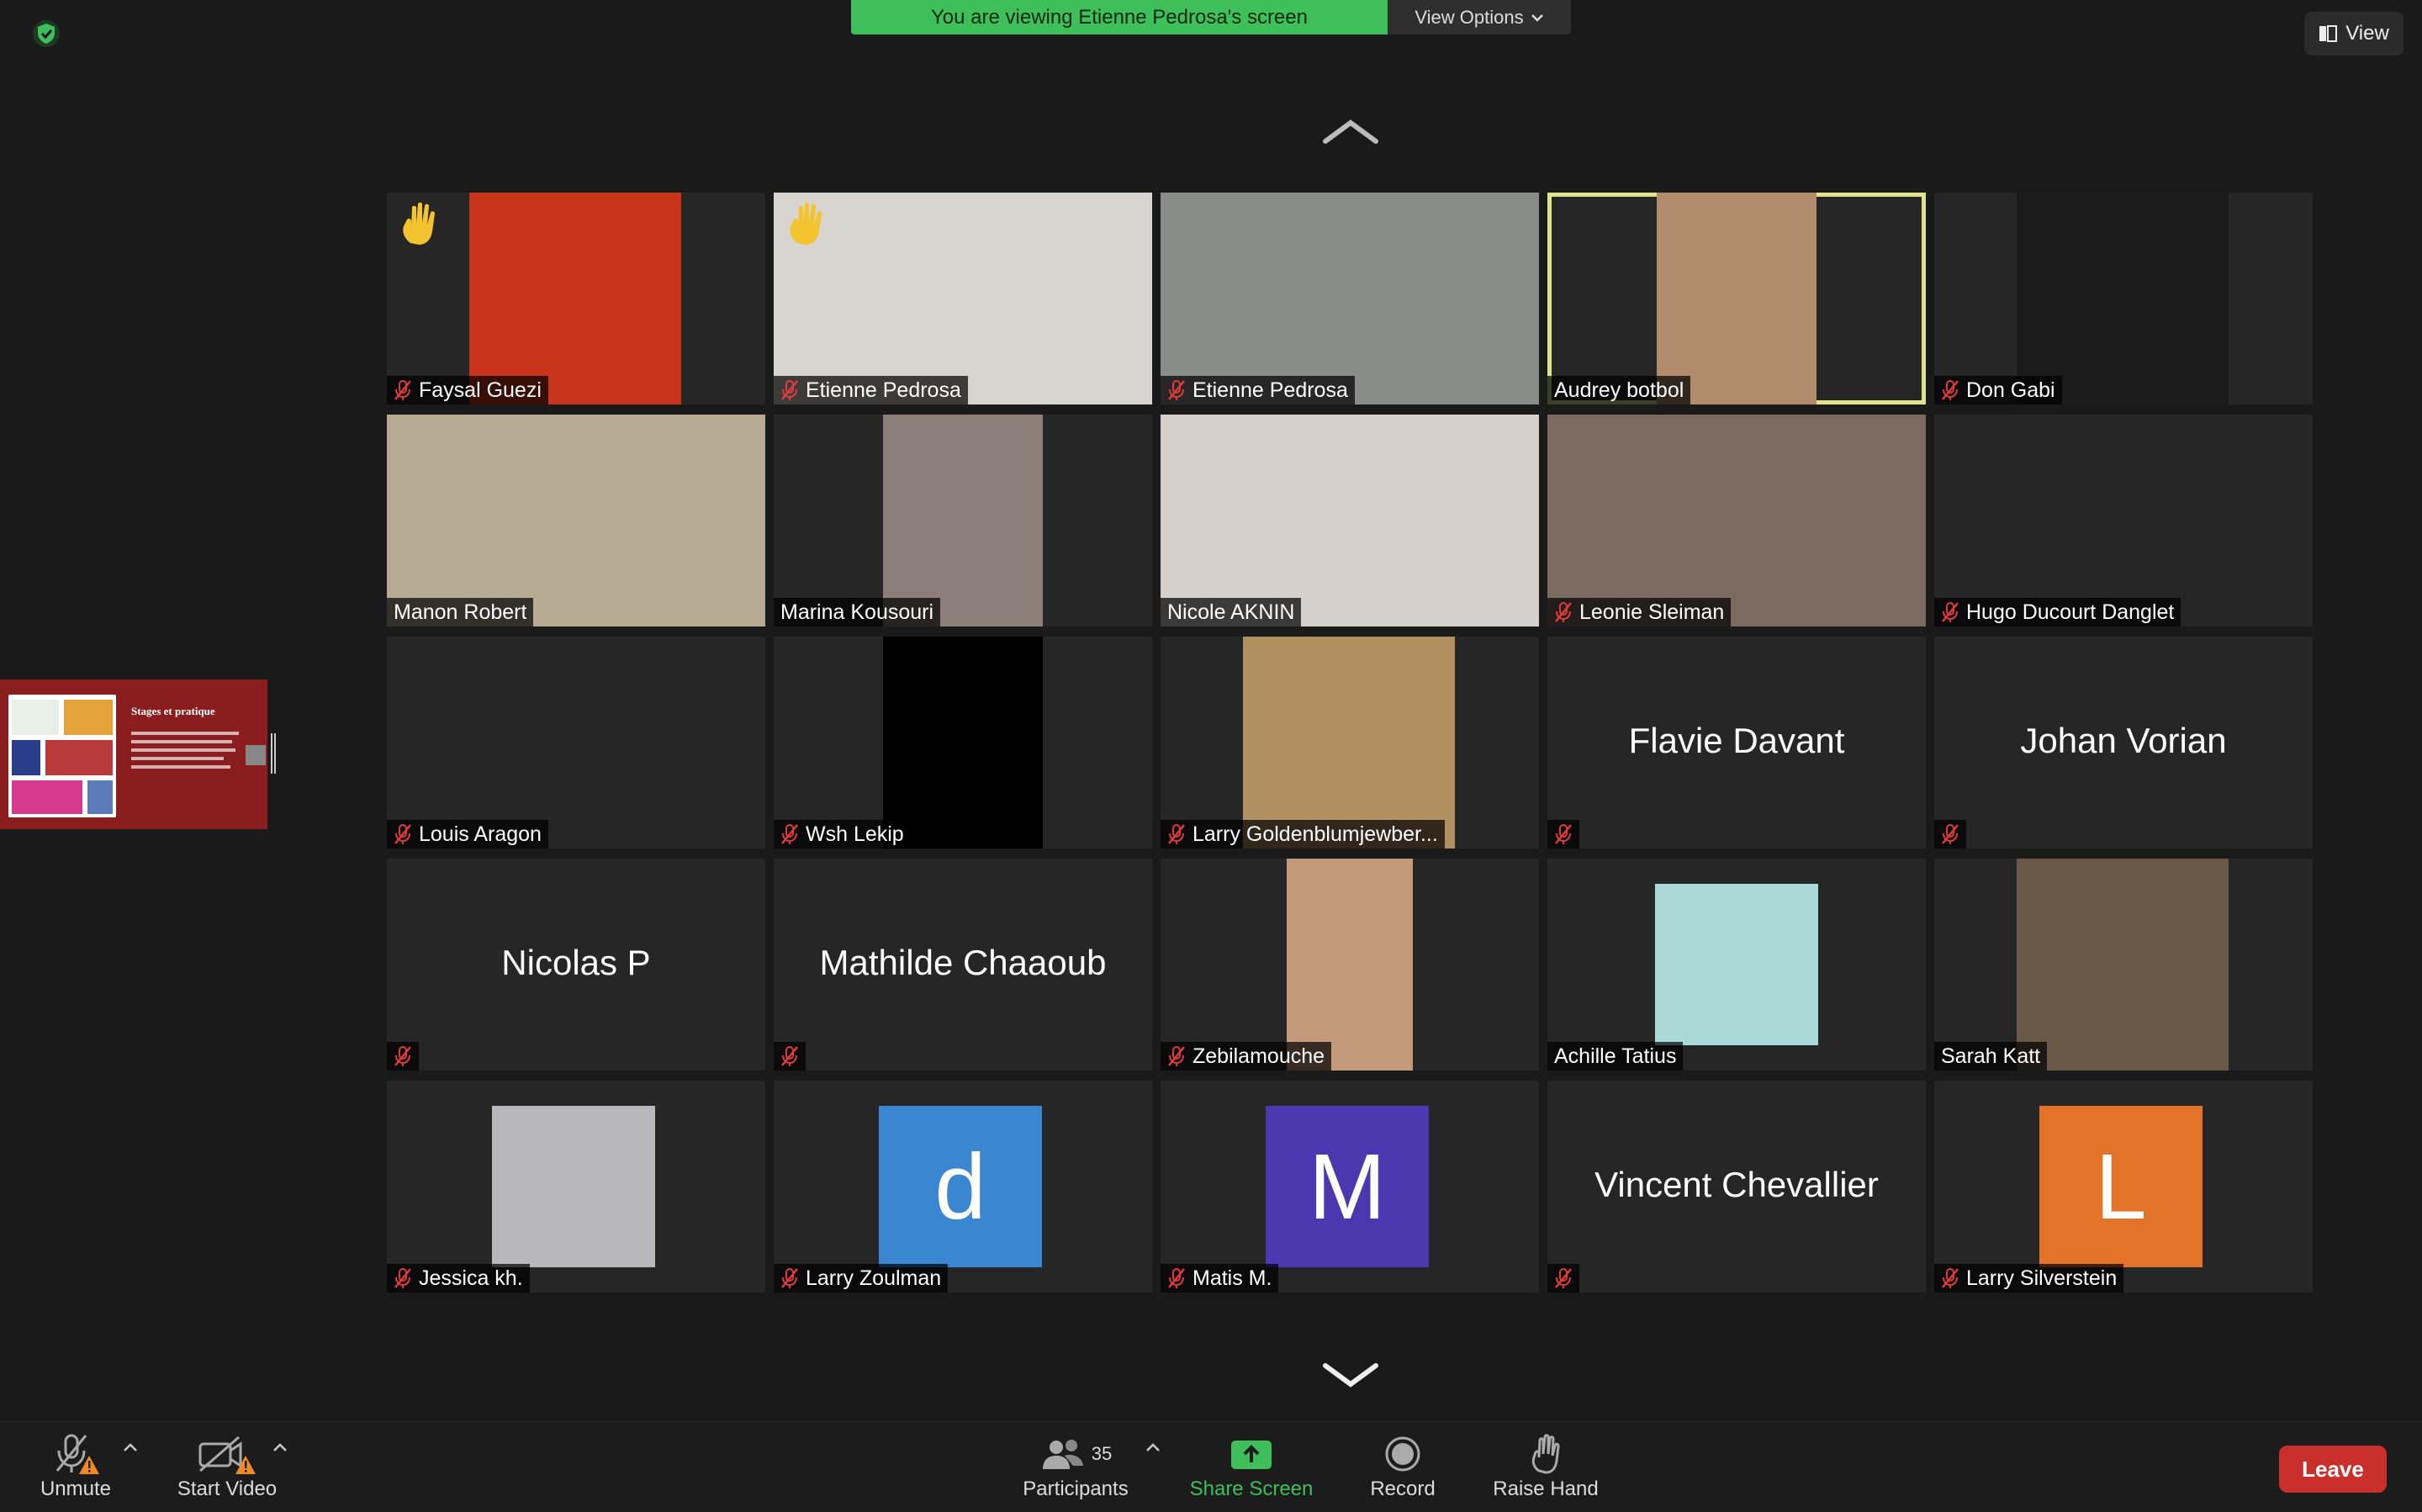 The image size is (2422, 1512). What do you see at coordinates (1076, 1489) in the screenshot?
I see `participants-label: Participants` at bounding box center [1076, 1489].